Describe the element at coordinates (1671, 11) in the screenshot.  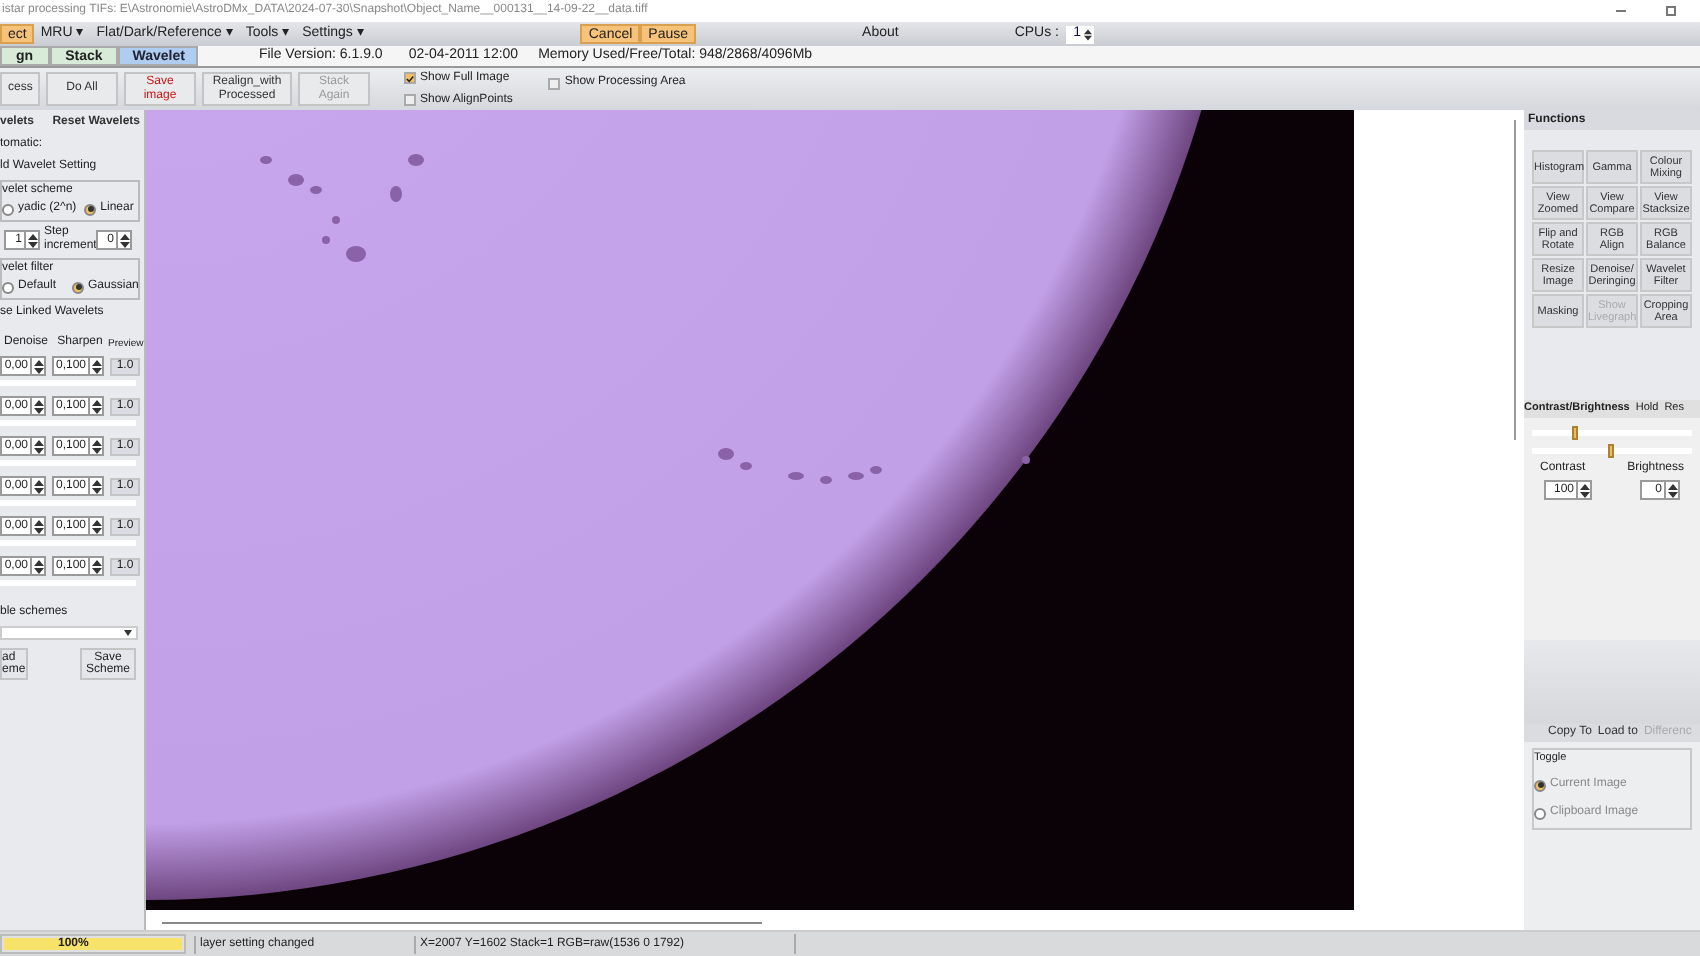
I see `restore-icon` at that location.